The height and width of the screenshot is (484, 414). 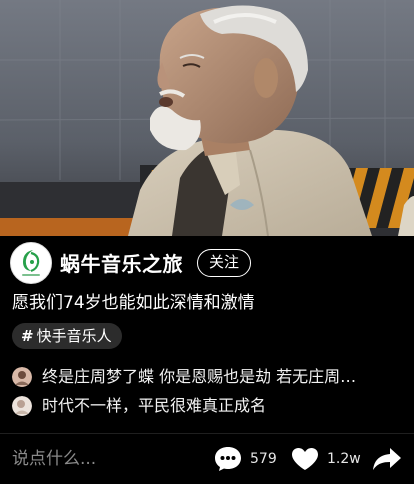 I want to click on comment-preview: 时代不一样，平民很难真正成名, so click(x=208, y=406).